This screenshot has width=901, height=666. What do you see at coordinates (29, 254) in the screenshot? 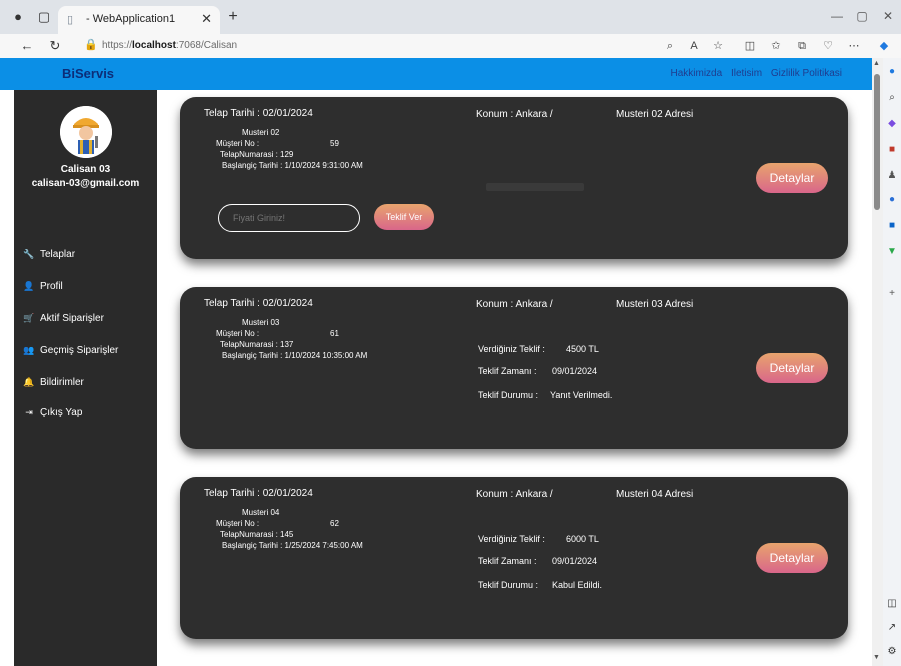
I see `wrench-icon: 🔧` at bounding box center [29, 254].